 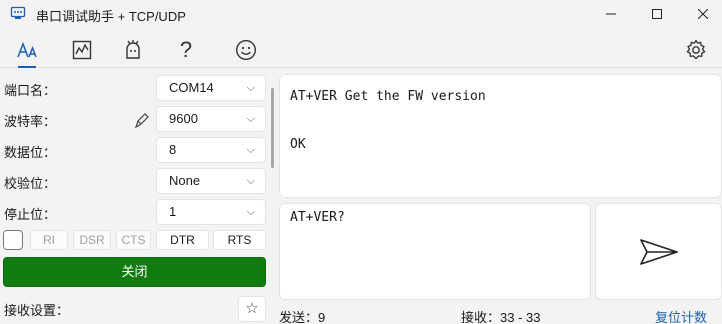 I want to click on baud-rate-label: 波特率：, so click(x=30, y=121).